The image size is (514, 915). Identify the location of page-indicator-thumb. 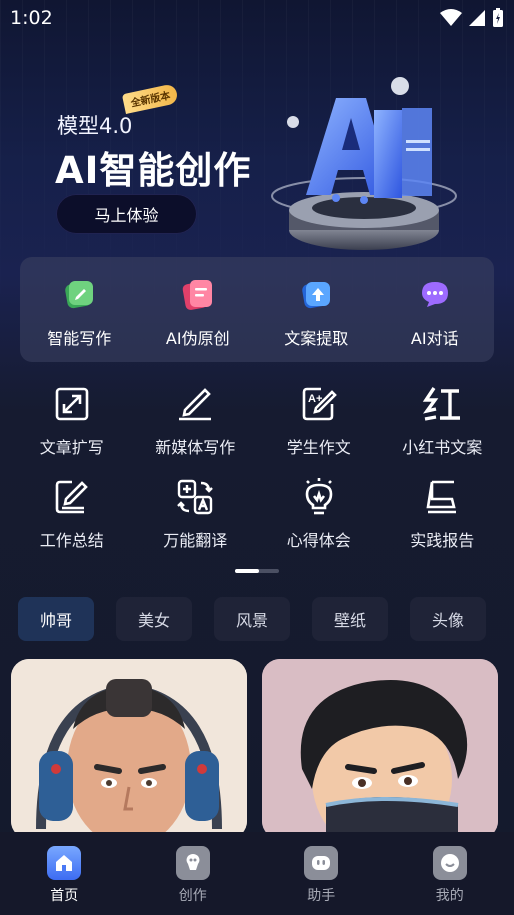
(247, 571).